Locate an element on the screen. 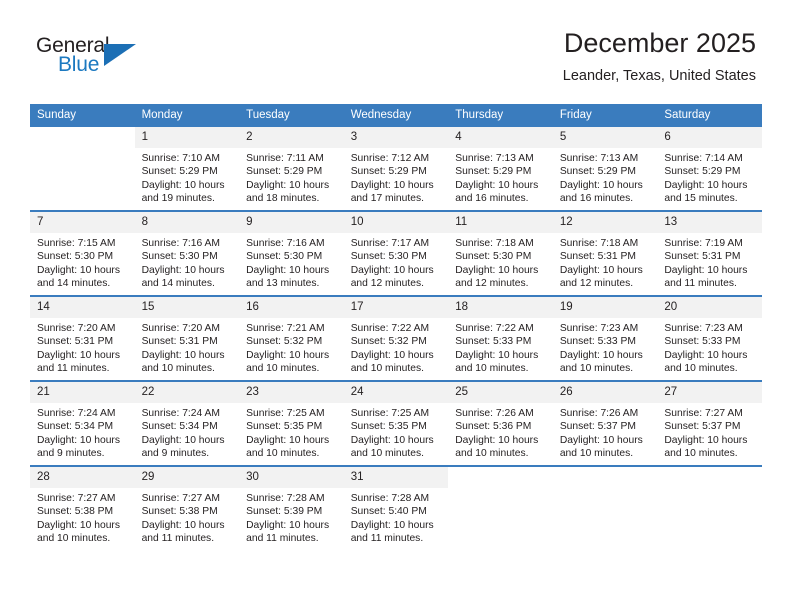  weekday-header-friday: Friday is located at coordinates (605, 115).